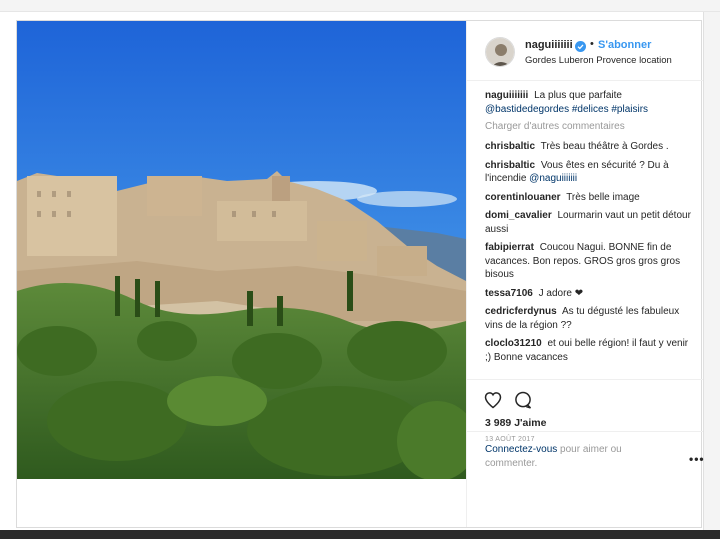  I want to click on window-top-bar, so click(360, 6).